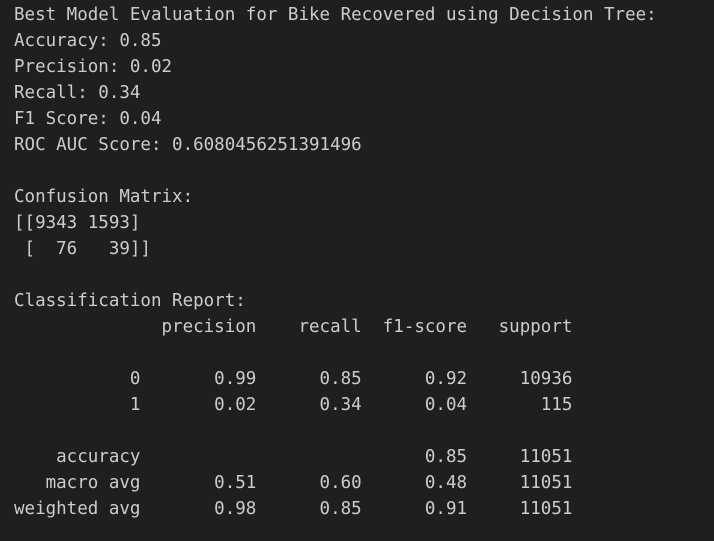 The height and width of the screenshot is (541, 714). I want to click on classification-report-title: Classification Report:, so click(130, 301).